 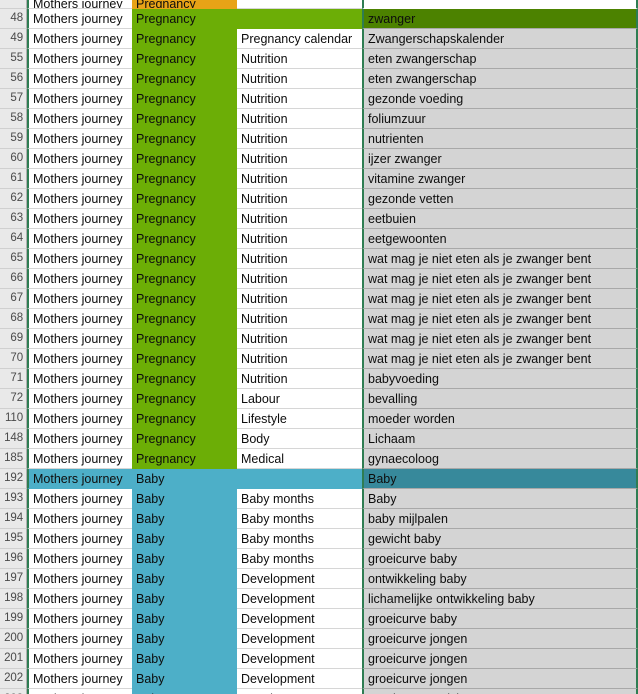 I want to click on cell-keyword: babyvoeding, so click(x=500, y=379).